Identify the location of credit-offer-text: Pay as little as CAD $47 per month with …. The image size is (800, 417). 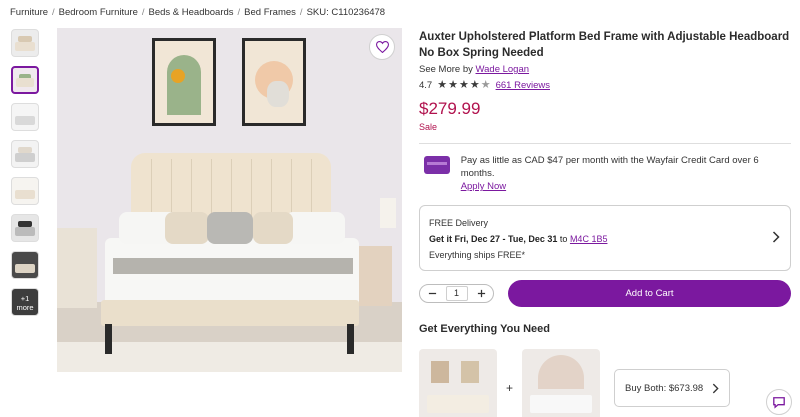
(609, 167).